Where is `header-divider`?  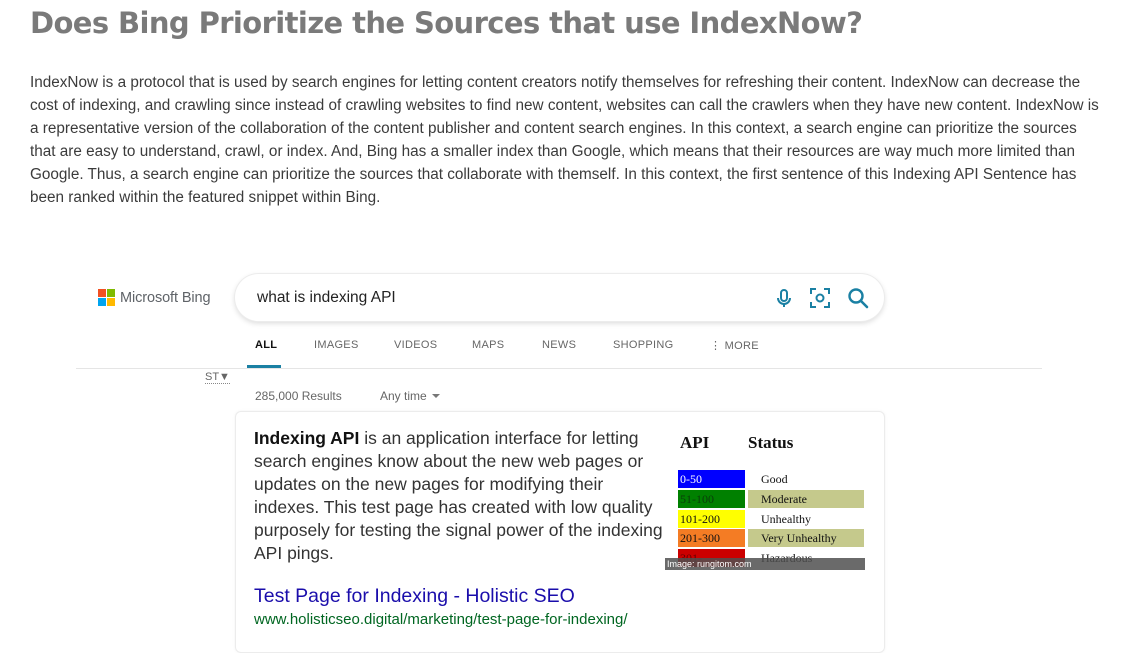 header-divider is located at coordinates (559, 368).